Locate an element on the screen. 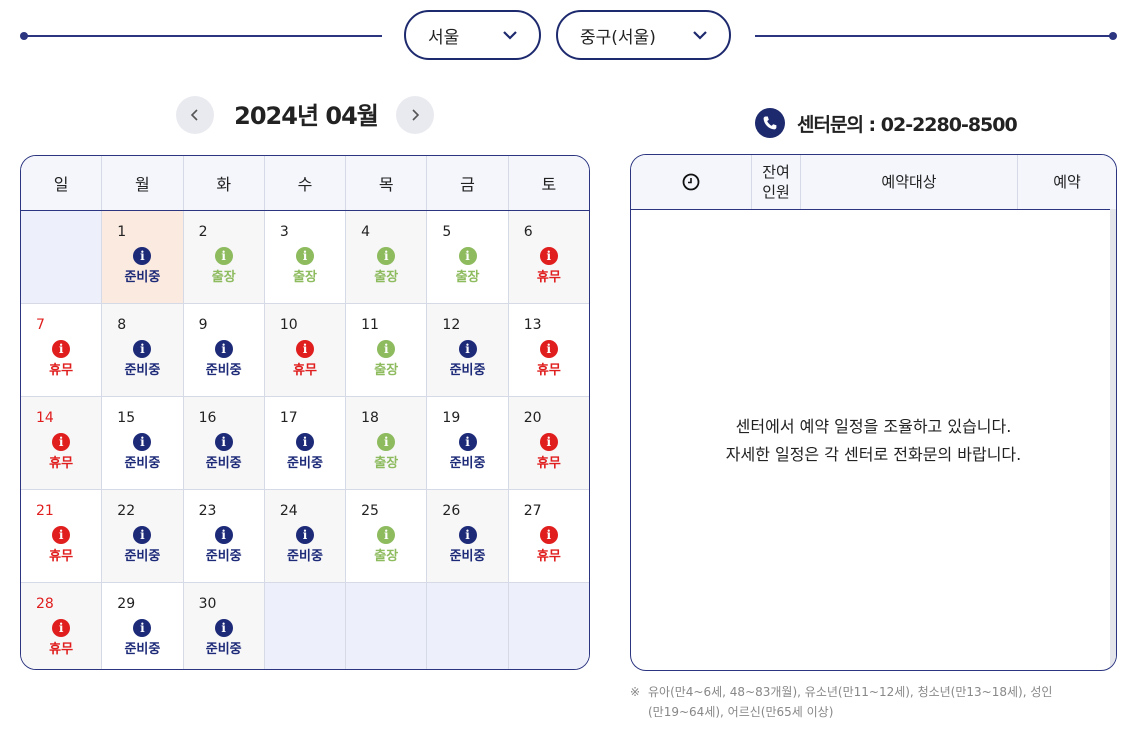 This screenshot has width=1133, height=731. calendar-day-cell: 1 i 준비중 is located at coordinates (143, 257).